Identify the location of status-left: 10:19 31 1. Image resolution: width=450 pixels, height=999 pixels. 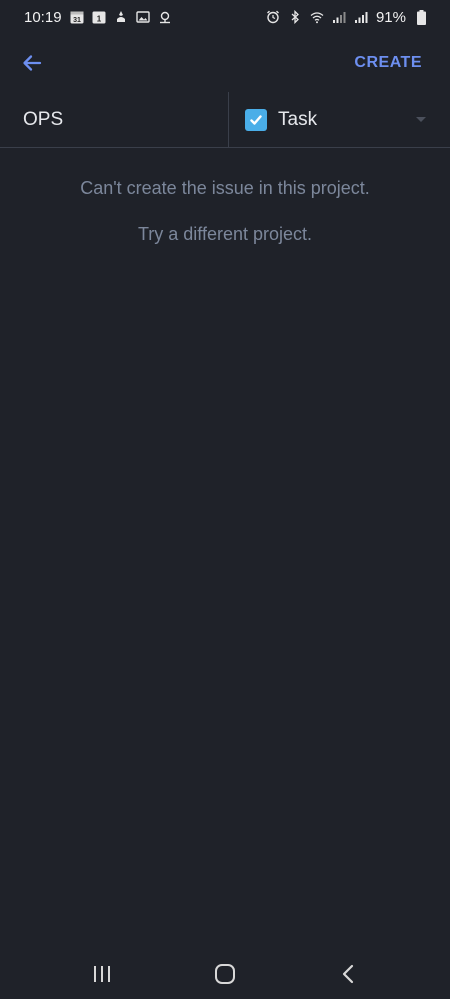
(98, 17).